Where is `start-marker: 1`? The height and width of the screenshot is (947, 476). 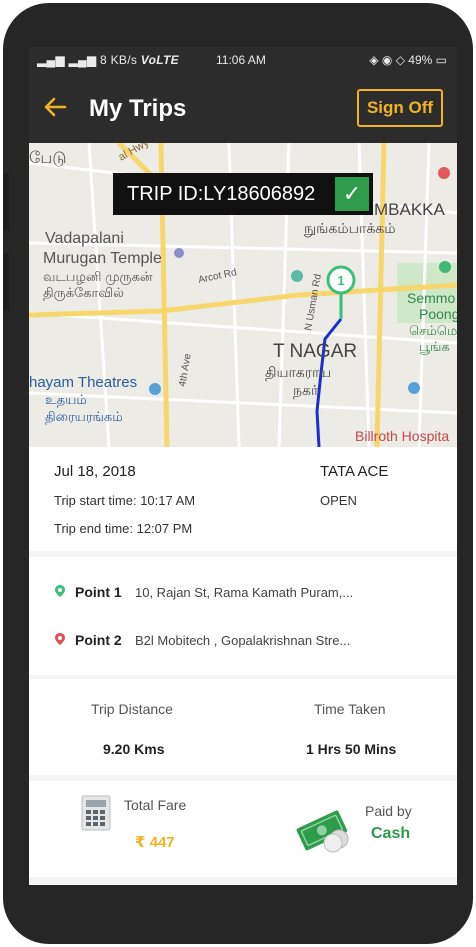 start-marker: 1 is located at coordinates (340, 280).